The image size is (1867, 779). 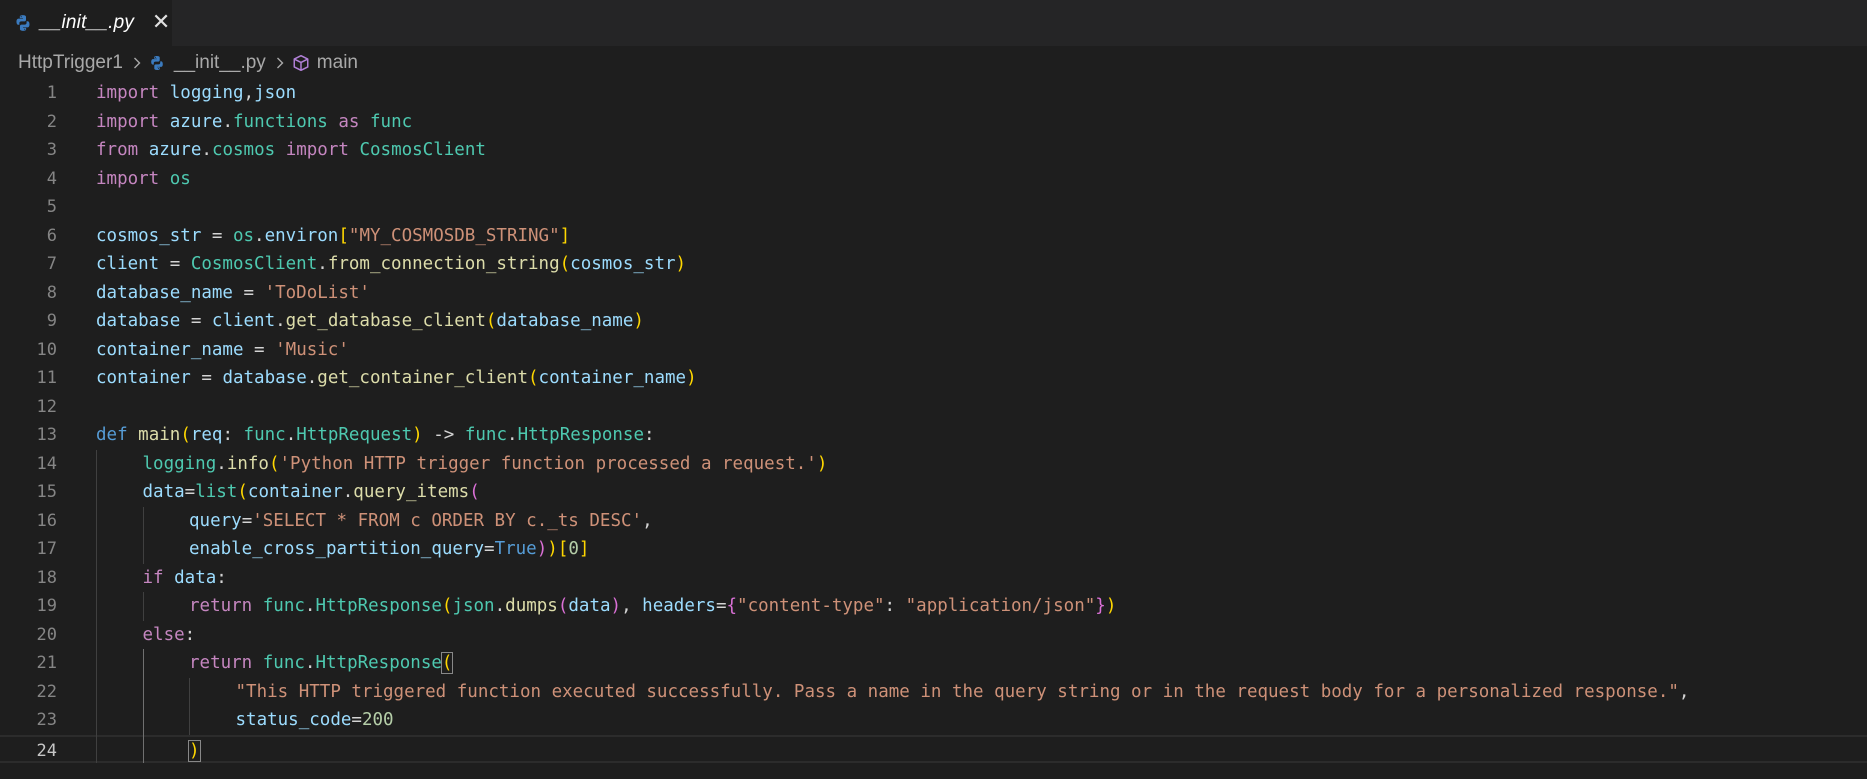 What do you see at coordinates (454, 235) in the screenshot?
I see `code-token: "MY_COSMOSDB_STRING"` at bounding box center [454, 235].